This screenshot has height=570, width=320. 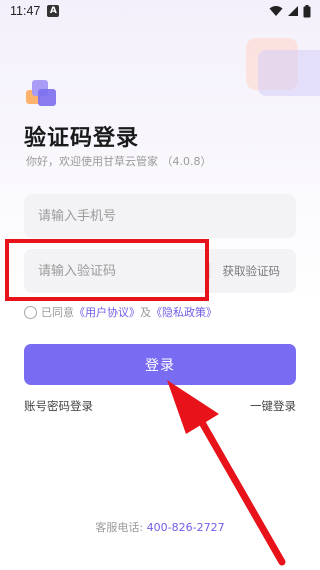 What do you see at coordinates (273, 406) in the screenshot?
I see `one-click-login-link: 一键登录` at bounding box center [273, 406].